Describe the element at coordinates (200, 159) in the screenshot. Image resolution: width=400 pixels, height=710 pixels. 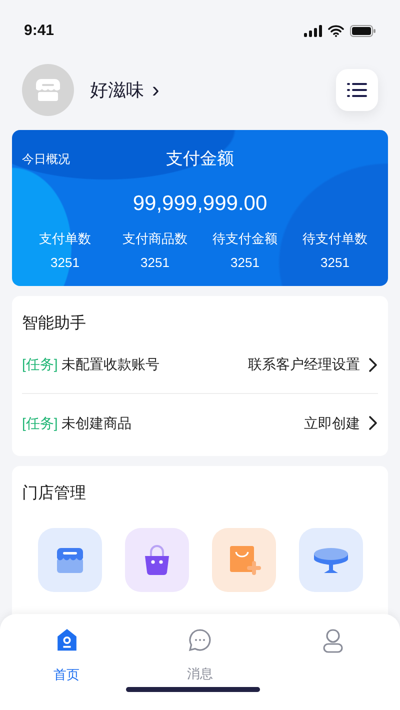
I see `overview-title: 支付金额` at that location.